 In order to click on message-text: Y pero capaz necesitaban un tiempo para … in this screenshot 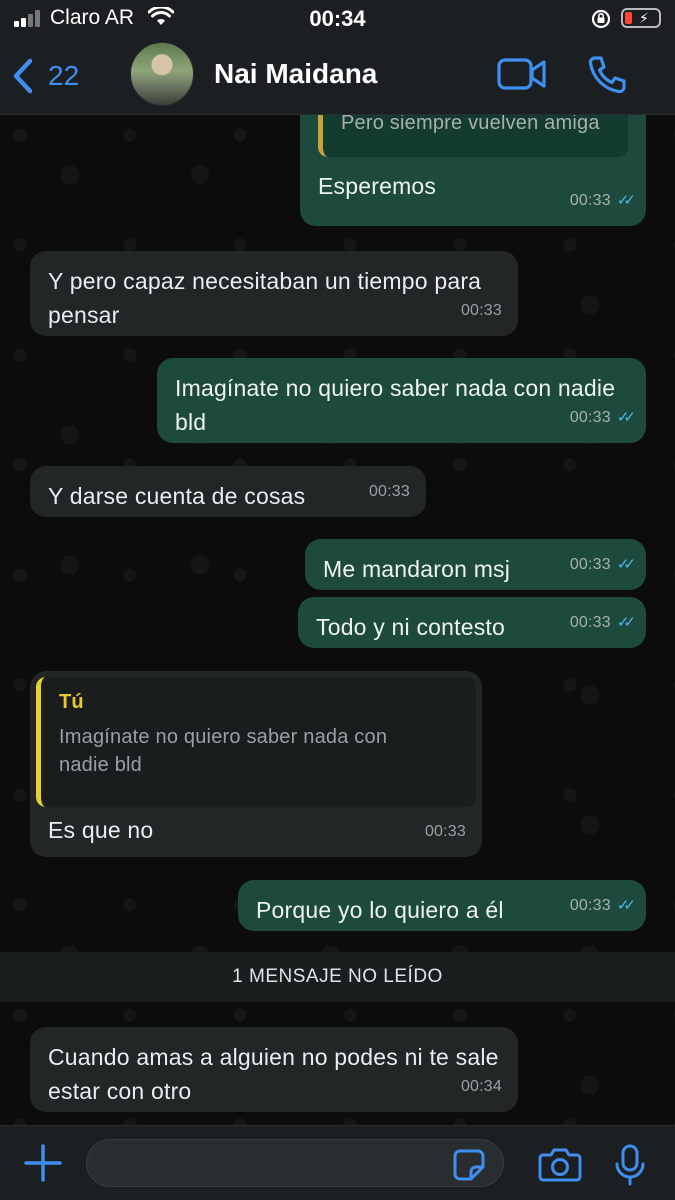, I will do `click(265, 298)`.